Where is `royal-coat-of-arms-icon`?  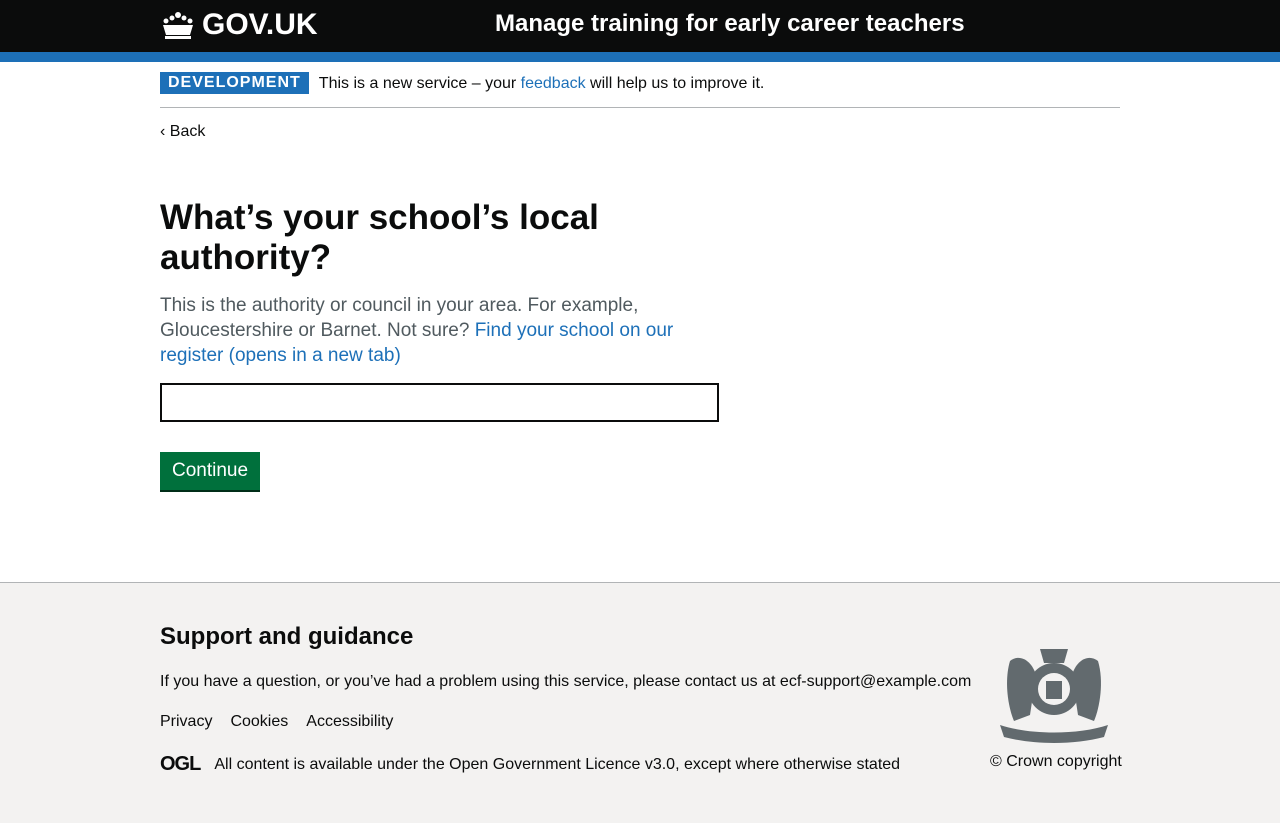 royal-coat-of-arms-icon is located at coordinates (1054, 696).